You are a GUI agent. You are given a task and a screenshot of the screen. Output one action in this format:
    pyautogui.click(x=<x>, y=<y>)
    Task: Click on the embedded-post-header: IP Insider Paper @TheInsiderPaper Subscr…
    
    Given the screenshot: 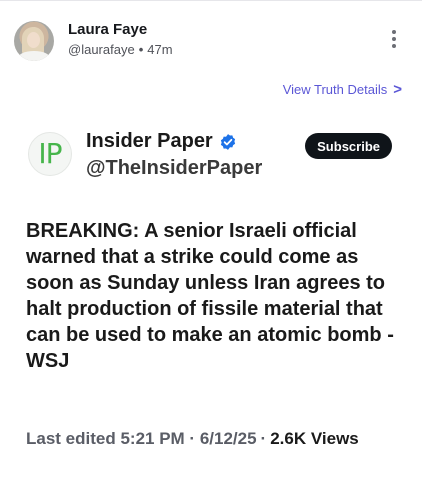 What is the action you would take?
    pyautogui.click(x=210, y=158)
    